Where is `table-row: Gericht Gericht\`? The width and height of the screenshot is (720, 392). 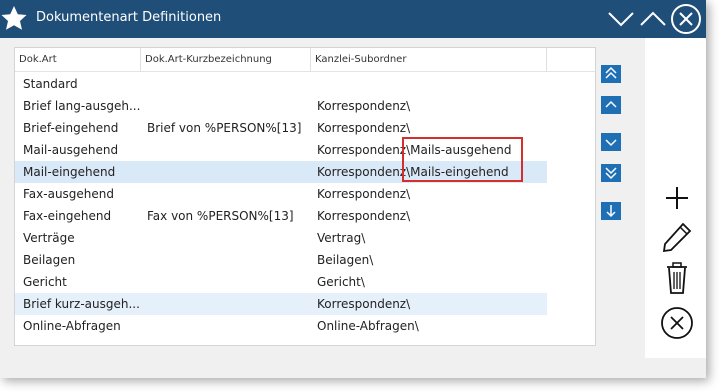
table-row: Gericht Gericht\ is located at coordinates (281, 282).